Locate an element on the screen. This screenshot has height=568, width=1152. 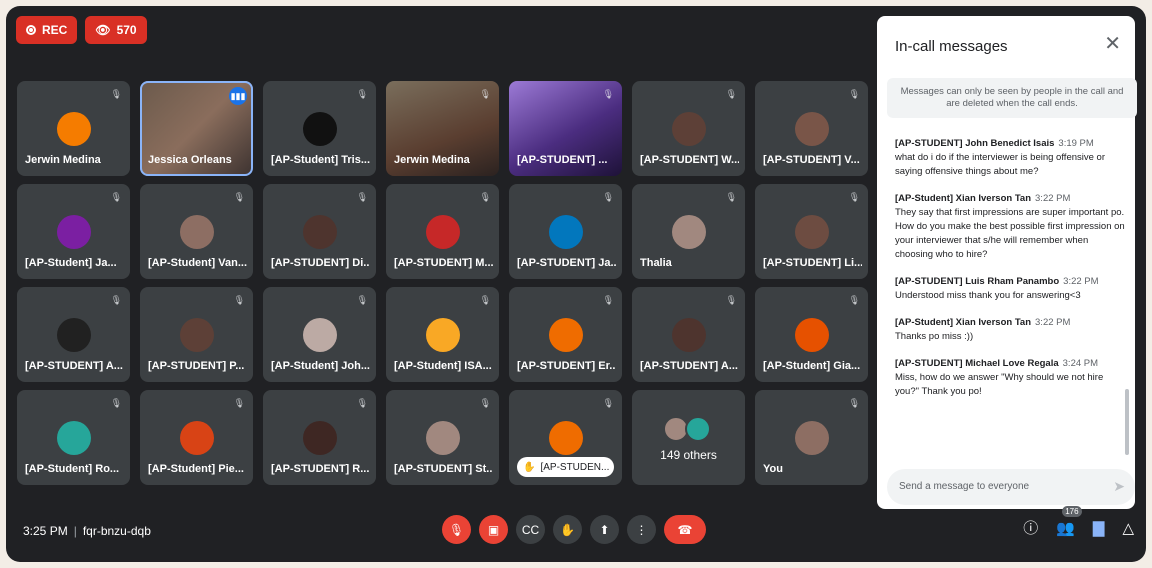
send-icon: ➤ is located at coordinates (1119, 486).